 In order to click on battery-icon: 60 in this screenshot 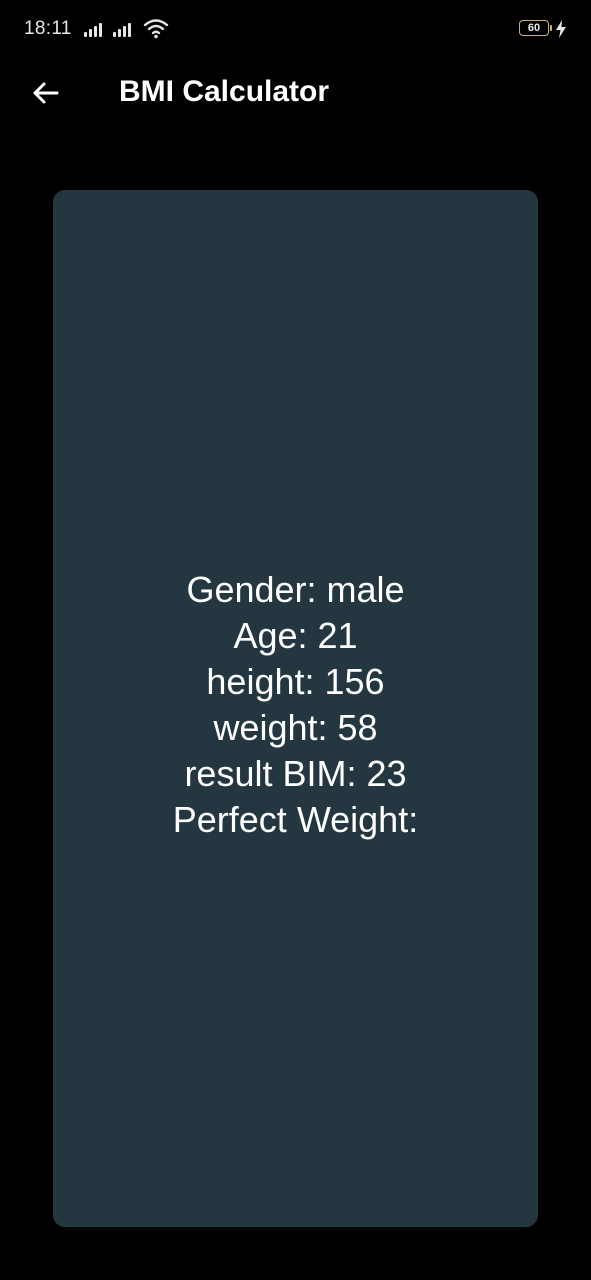, I will do `click(535, 28)`.